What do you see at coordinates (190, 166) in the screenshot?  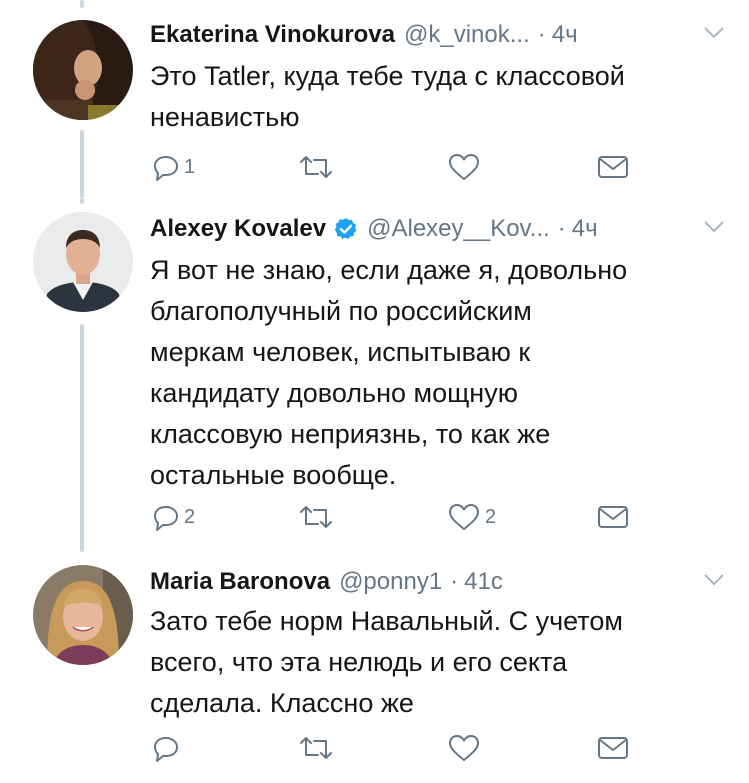 I see `reply-count: 1` at bounding box center [190, 166].